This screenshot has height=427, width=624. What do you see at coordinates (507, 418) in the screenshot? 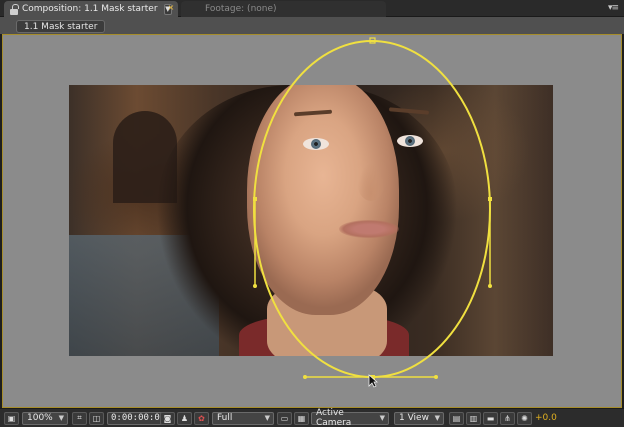
I see `flowchart-icon: ⋔` at bounding box center [507, 418].